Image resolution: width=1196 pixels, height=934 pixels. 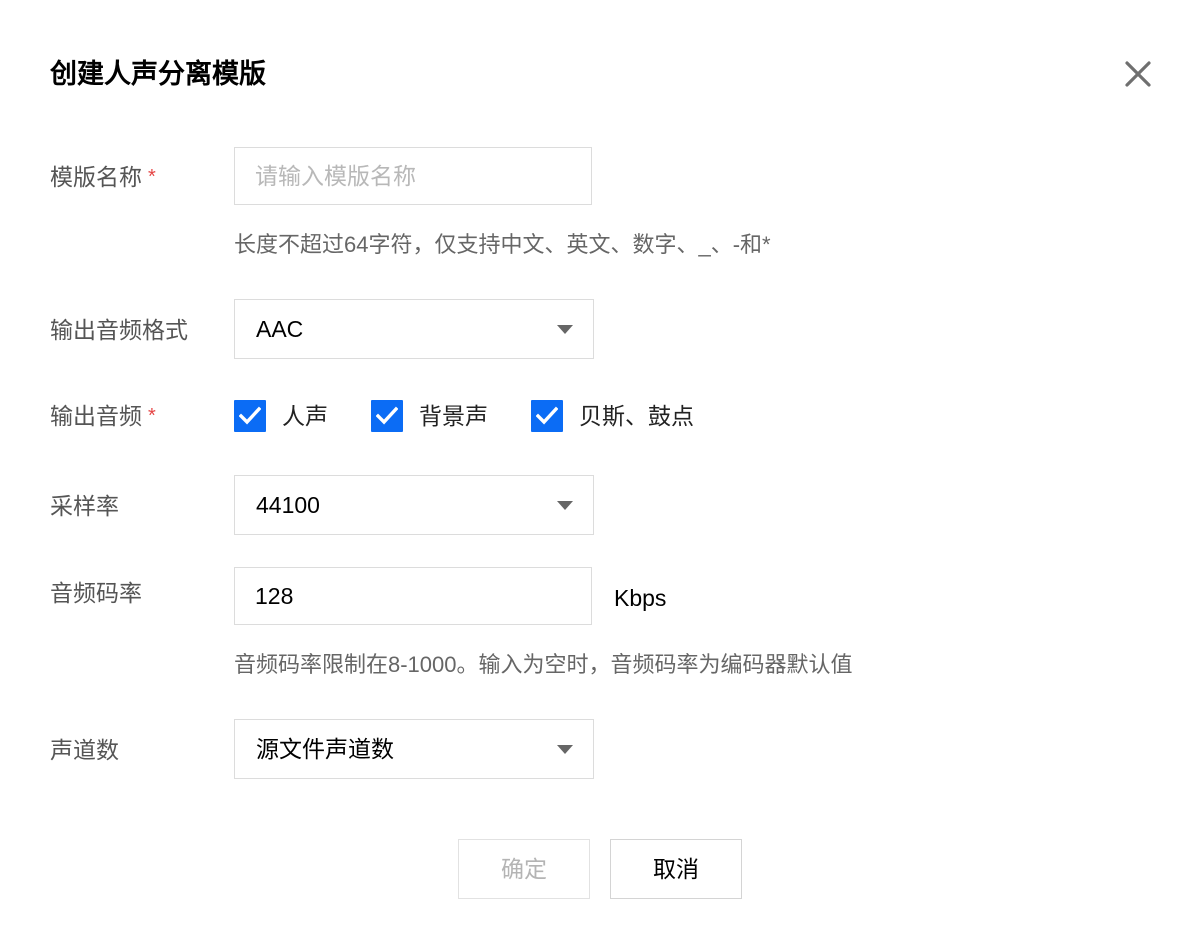 What do you see at coordinates (413, 596) in the screenshot?
I see `bitrate-input` at bounding box center [413, 596].